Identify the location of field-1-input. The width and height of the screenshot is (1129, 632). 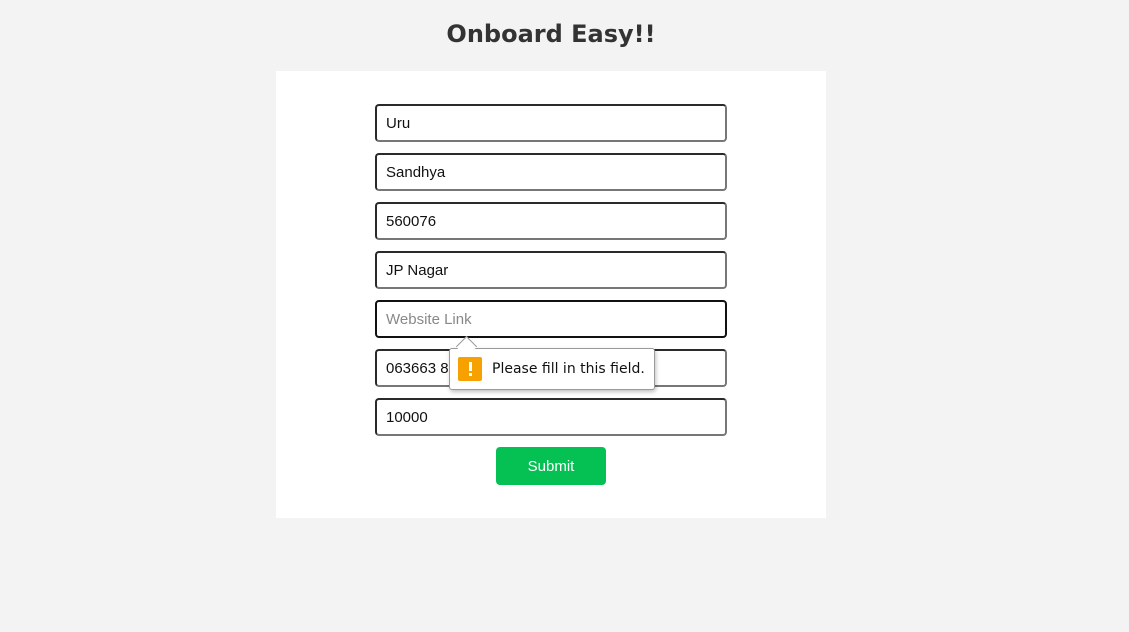
(551, 123).